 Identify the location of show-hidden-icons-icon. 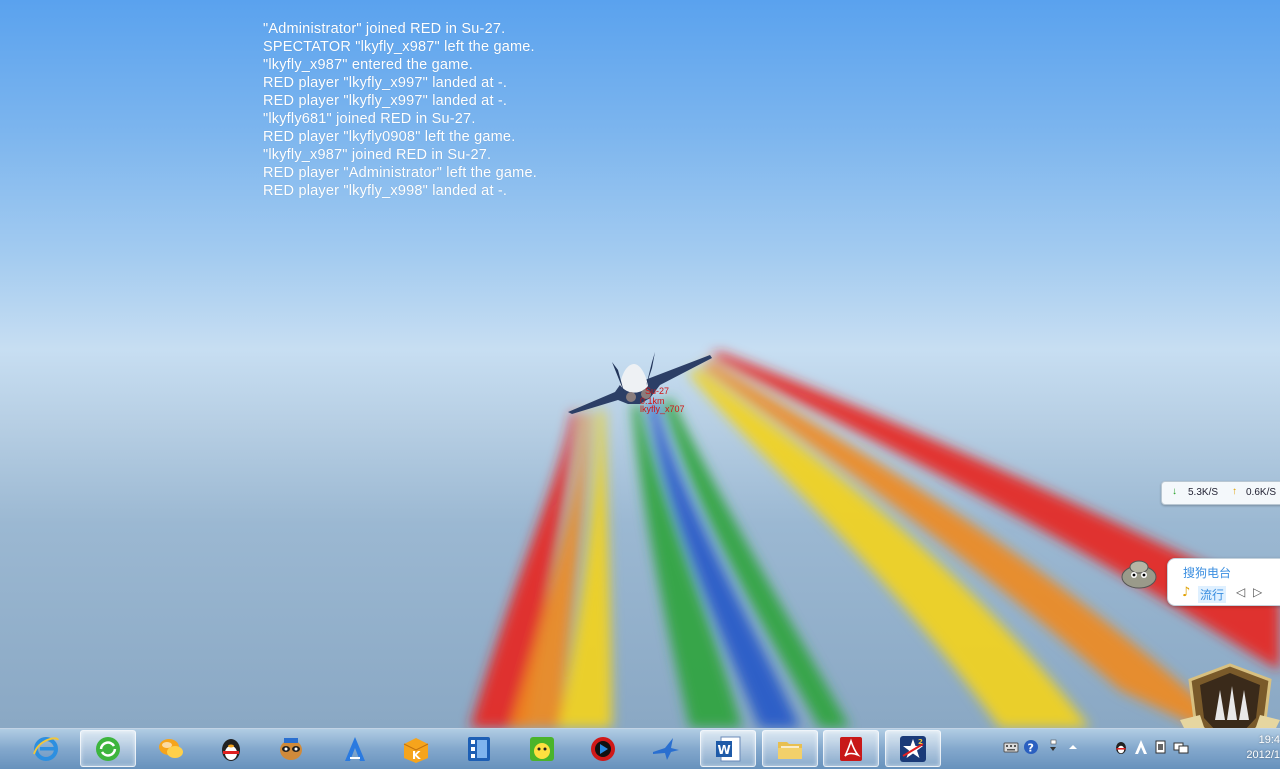
(1073, 747).